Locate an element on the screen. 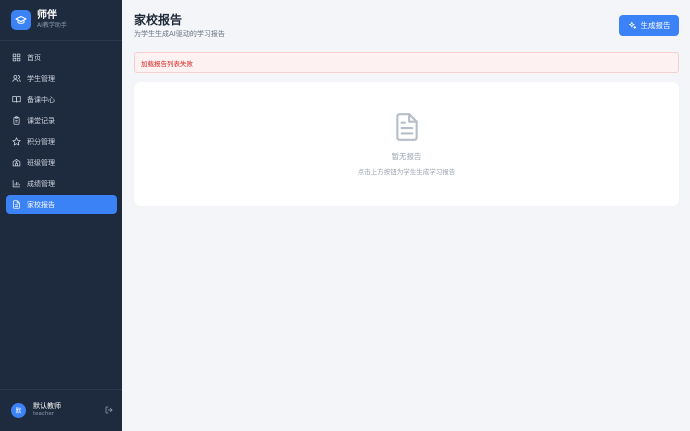  page-title: 家校报告 is located at coordinates (158, 20).